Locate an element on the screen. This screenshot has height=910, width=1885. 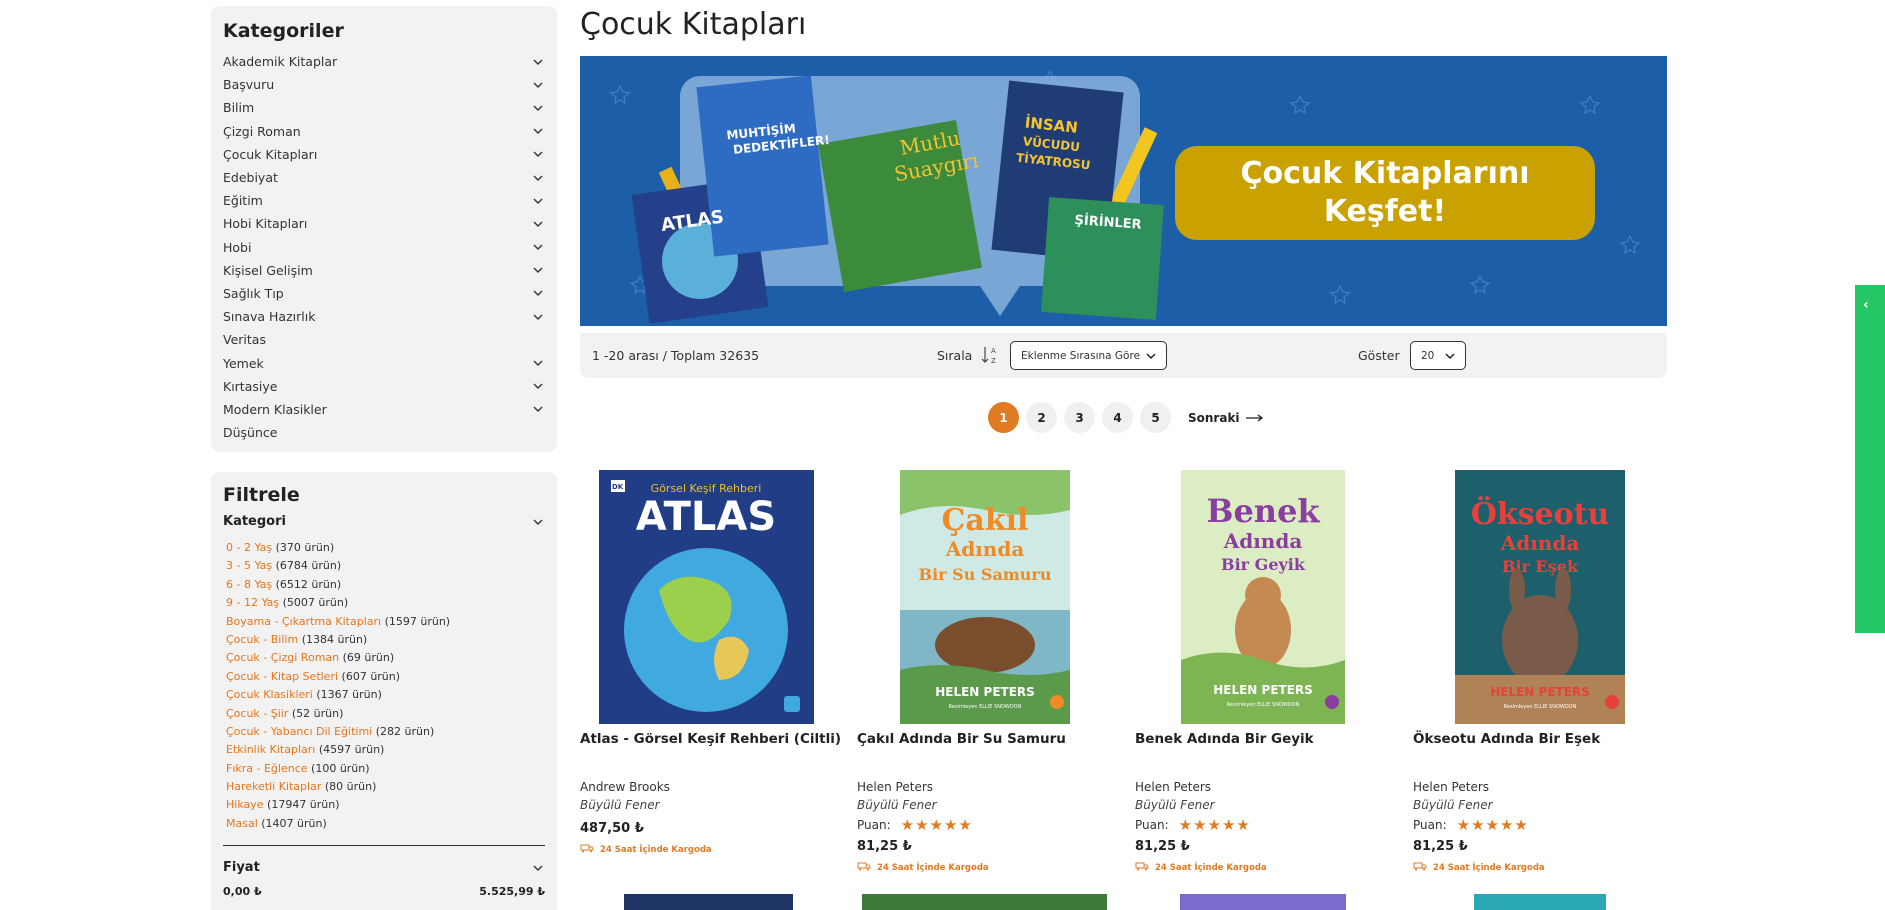
sidebar-item-akademik-kitaplar: Akademik Kitaplar is located at coordinates (384, 61).